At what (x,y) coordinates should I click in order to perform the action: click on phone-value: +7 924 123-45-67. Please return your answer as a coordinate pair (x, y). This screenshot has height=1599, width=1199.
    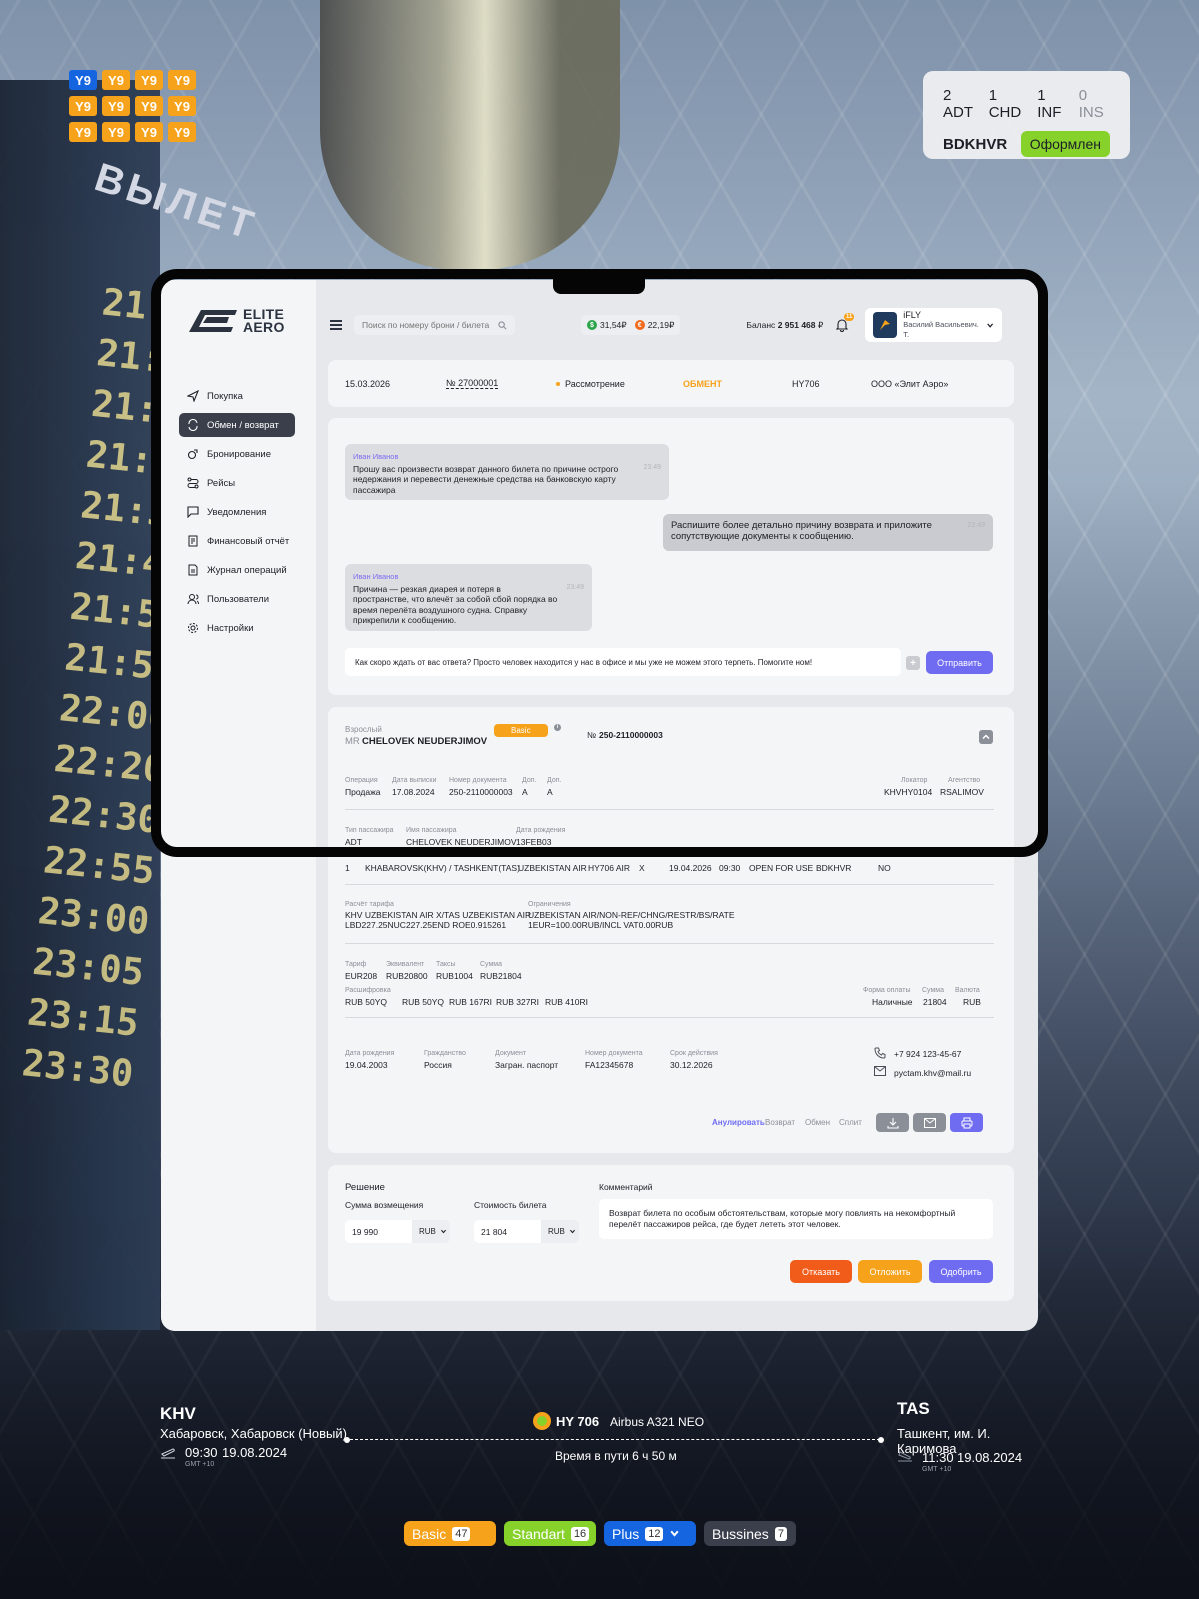
    Looking at the image, I should click on (927, 1054).